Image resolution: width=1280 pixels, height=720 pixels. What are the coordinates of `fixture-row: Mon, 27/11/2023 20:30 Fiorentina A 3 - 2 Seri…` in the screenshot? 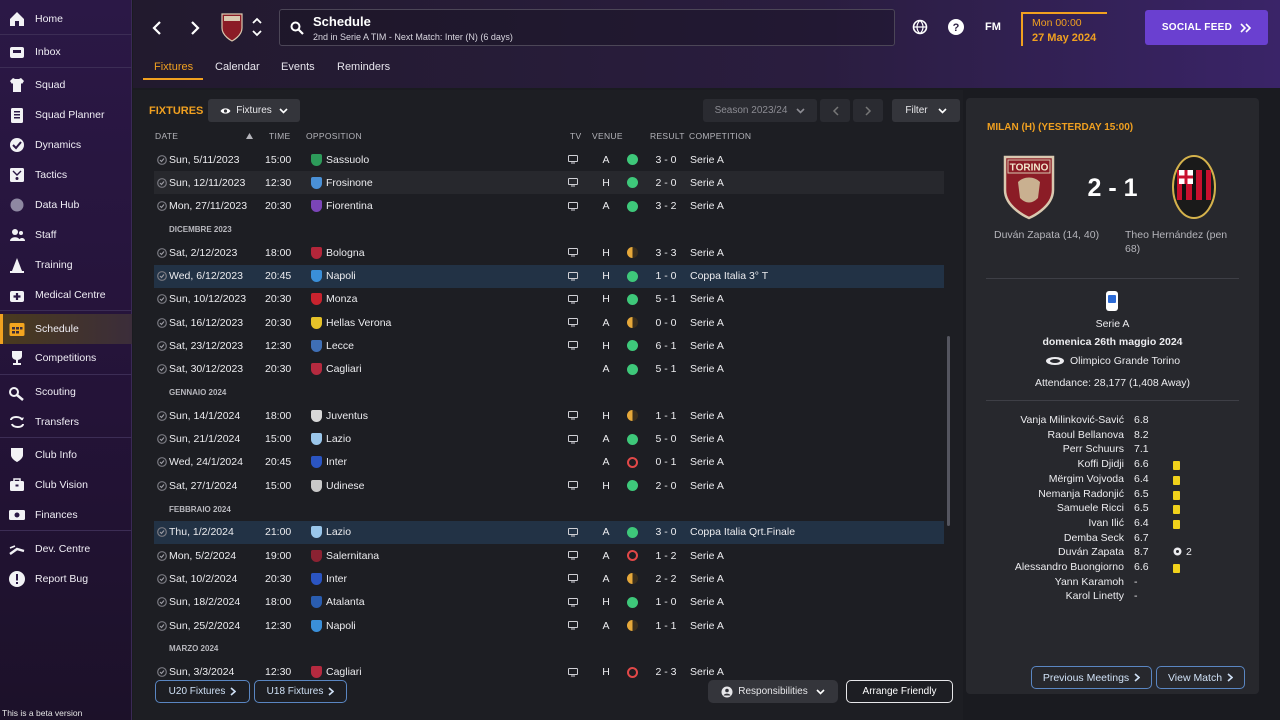 It's located at (549, 206).